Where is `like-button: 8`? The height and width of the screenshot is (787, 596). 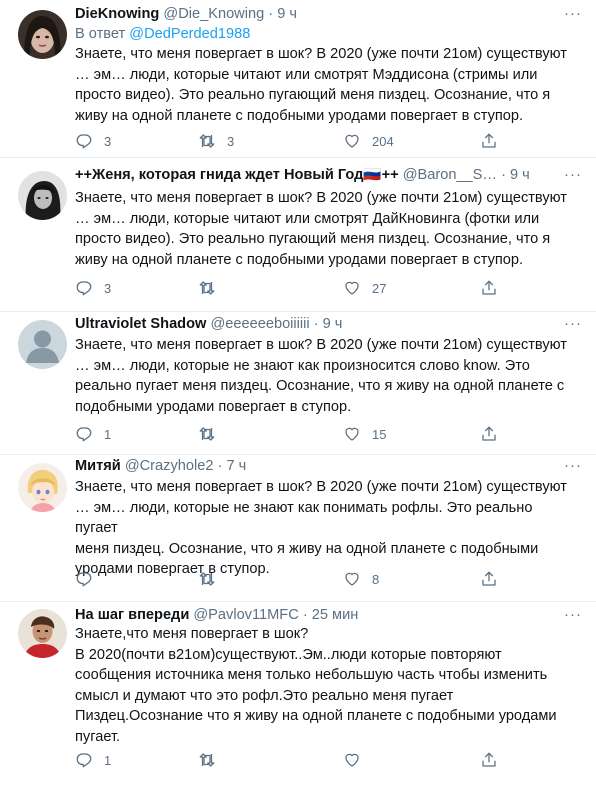
like-button: 8 is located at coordinates (361, 579).